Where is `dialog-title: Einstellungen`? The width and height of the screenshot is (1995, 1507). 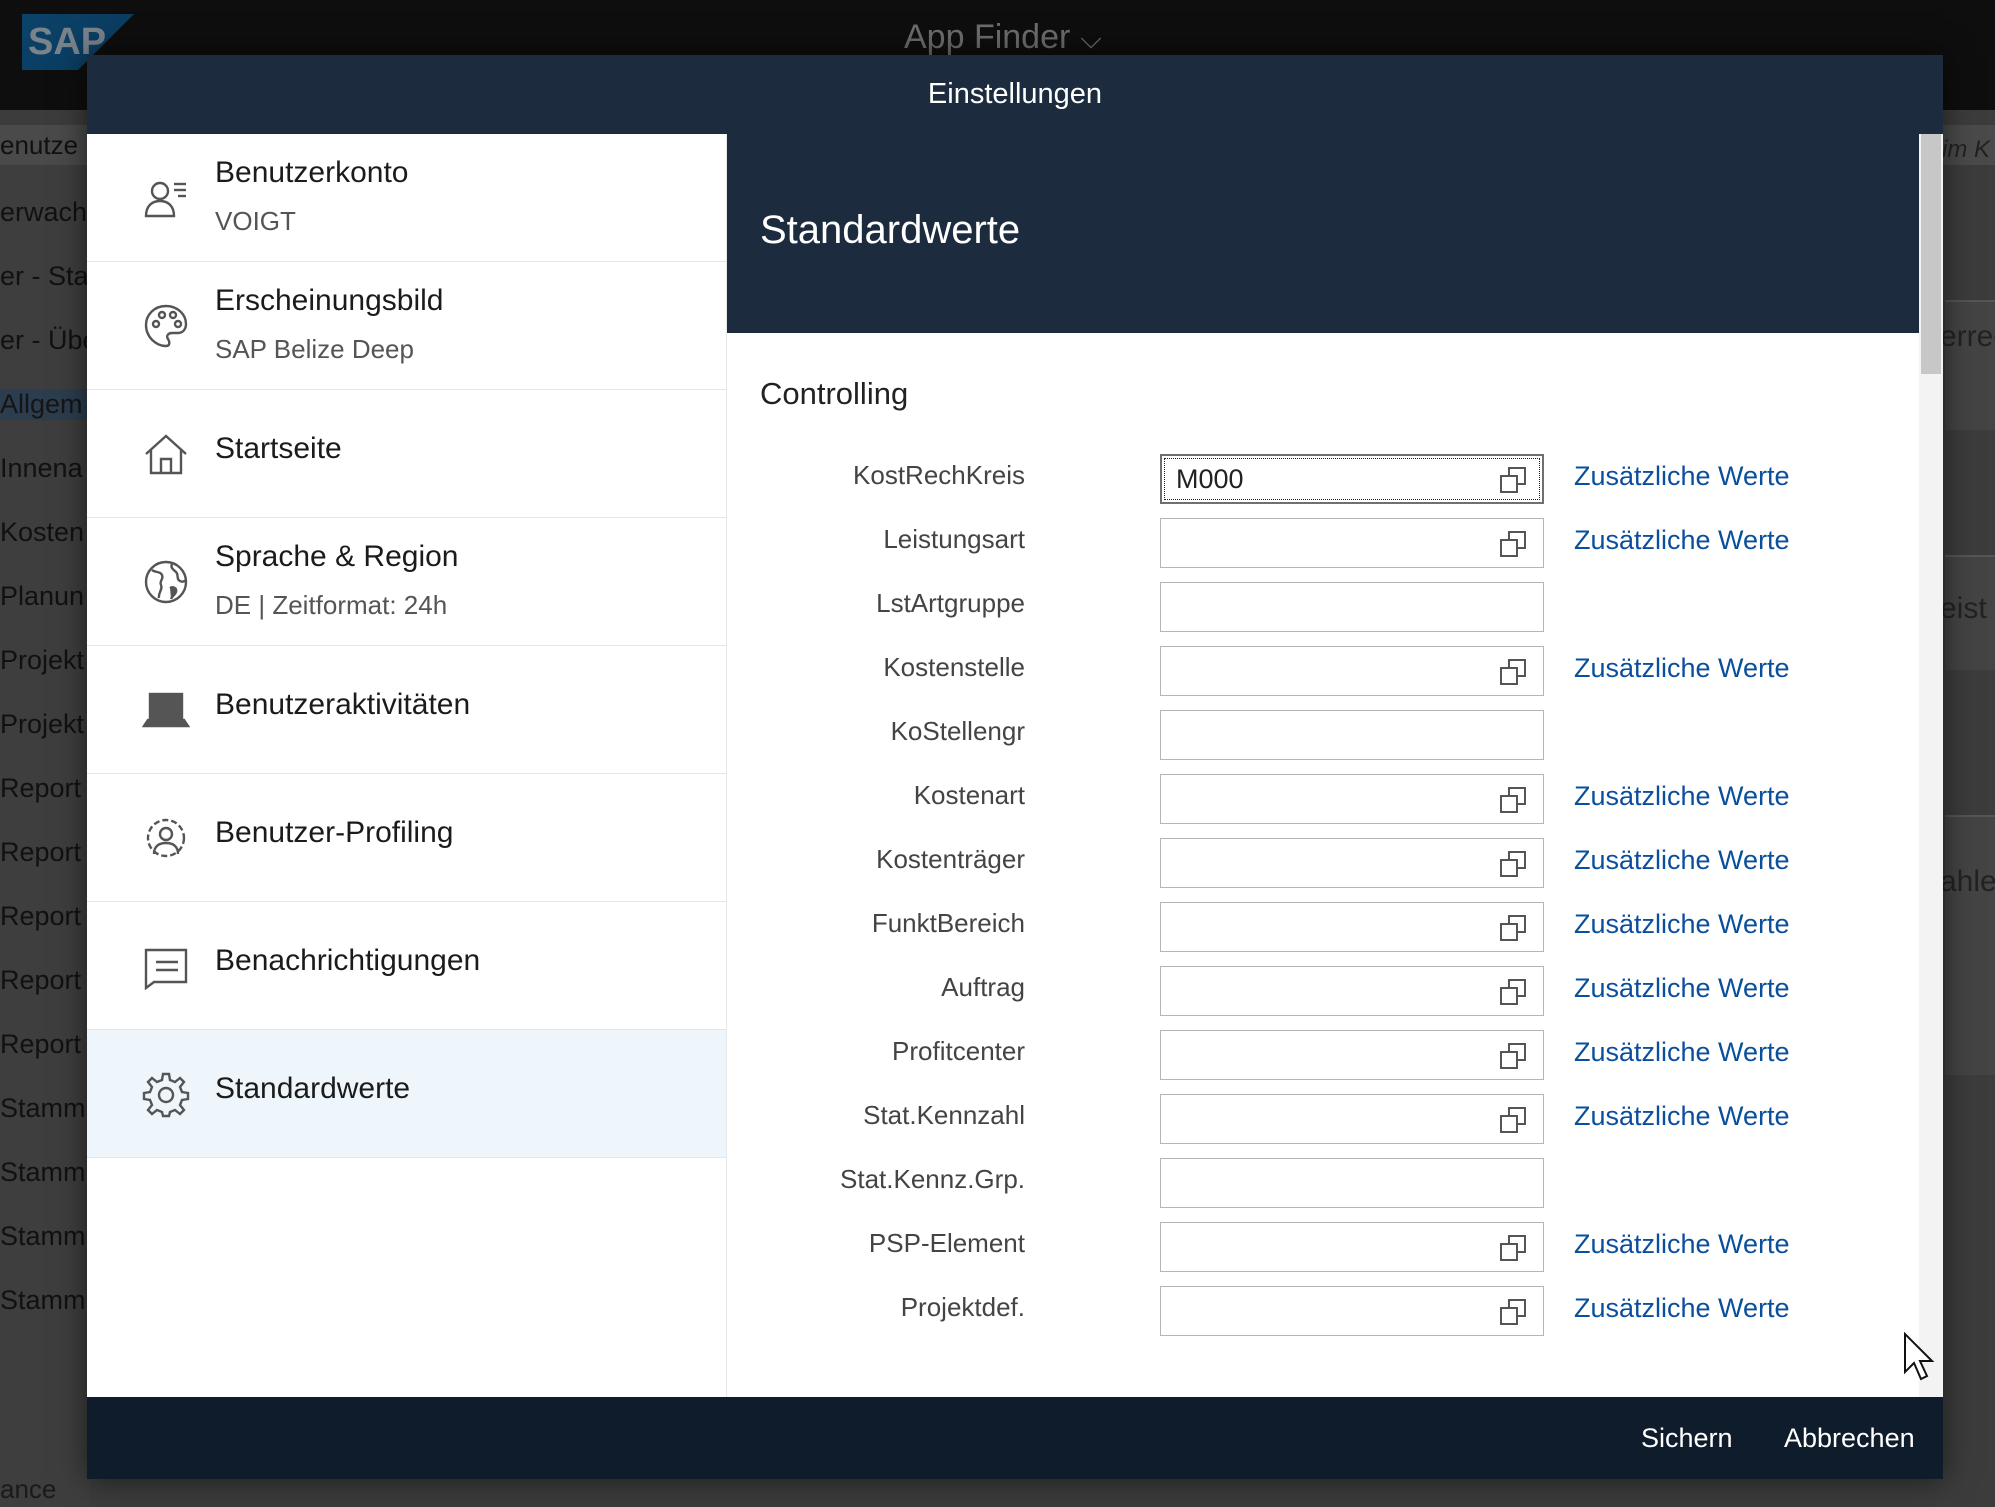
dialog-title: Einstellungen is located at coordinates (1015, 94).